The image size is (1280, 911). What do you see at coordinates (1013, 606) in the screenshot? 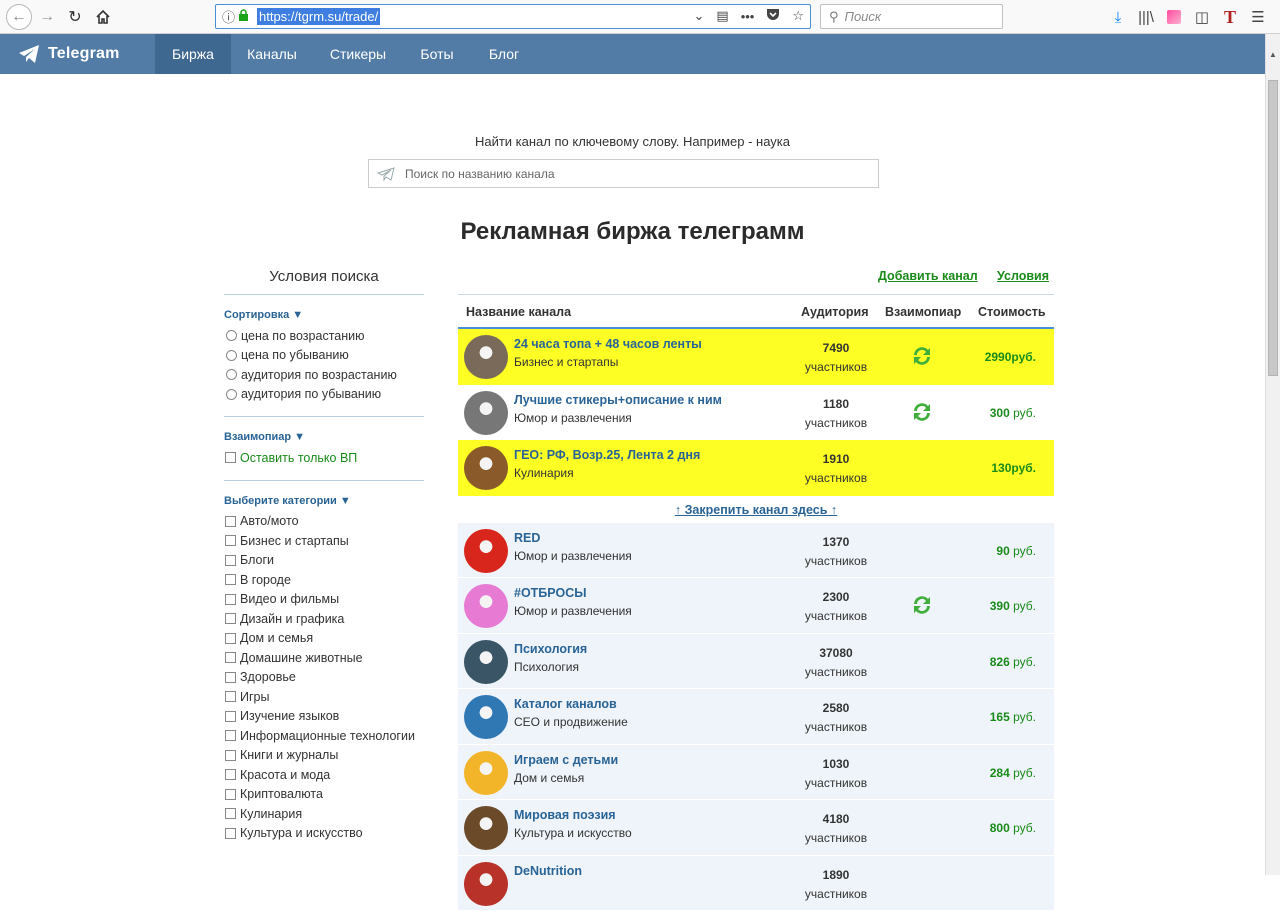
I see `channel-price: 390 руб.` at bounding box center [1013, 606].